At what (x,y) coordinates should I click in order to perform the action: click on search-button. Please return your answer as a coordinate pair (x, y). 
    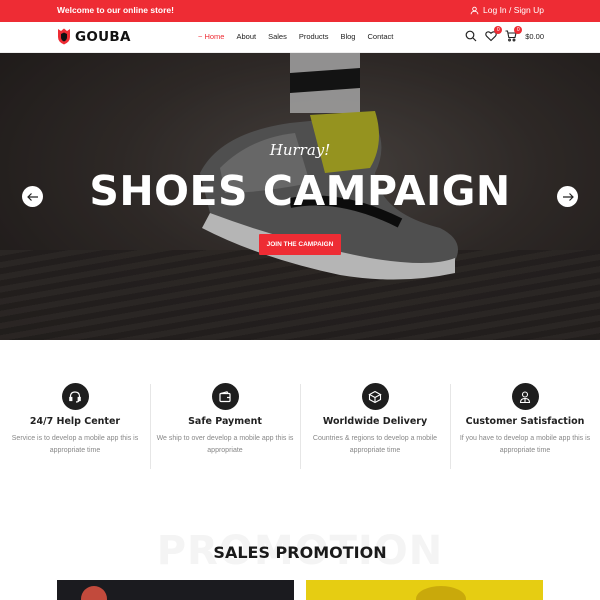
    Looking at the image, I should click on (471, 36).